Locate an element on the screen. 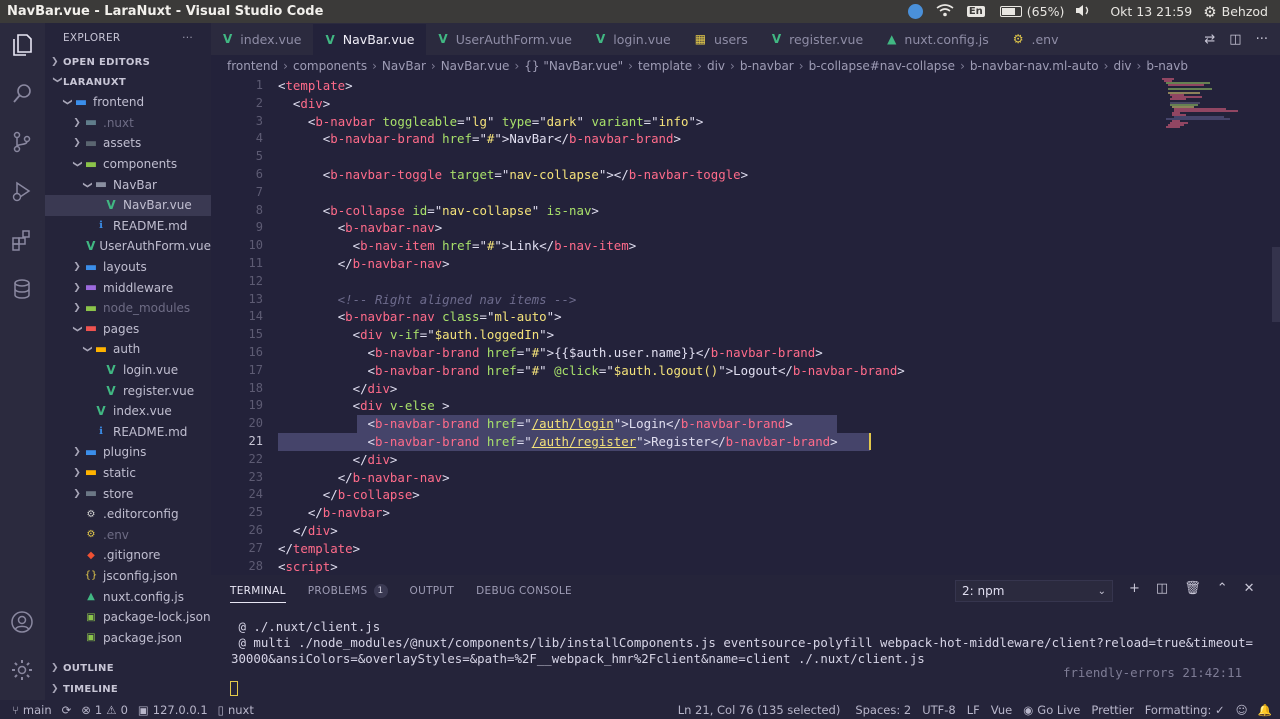  volume-icon is located at coordinates (1083, 12).